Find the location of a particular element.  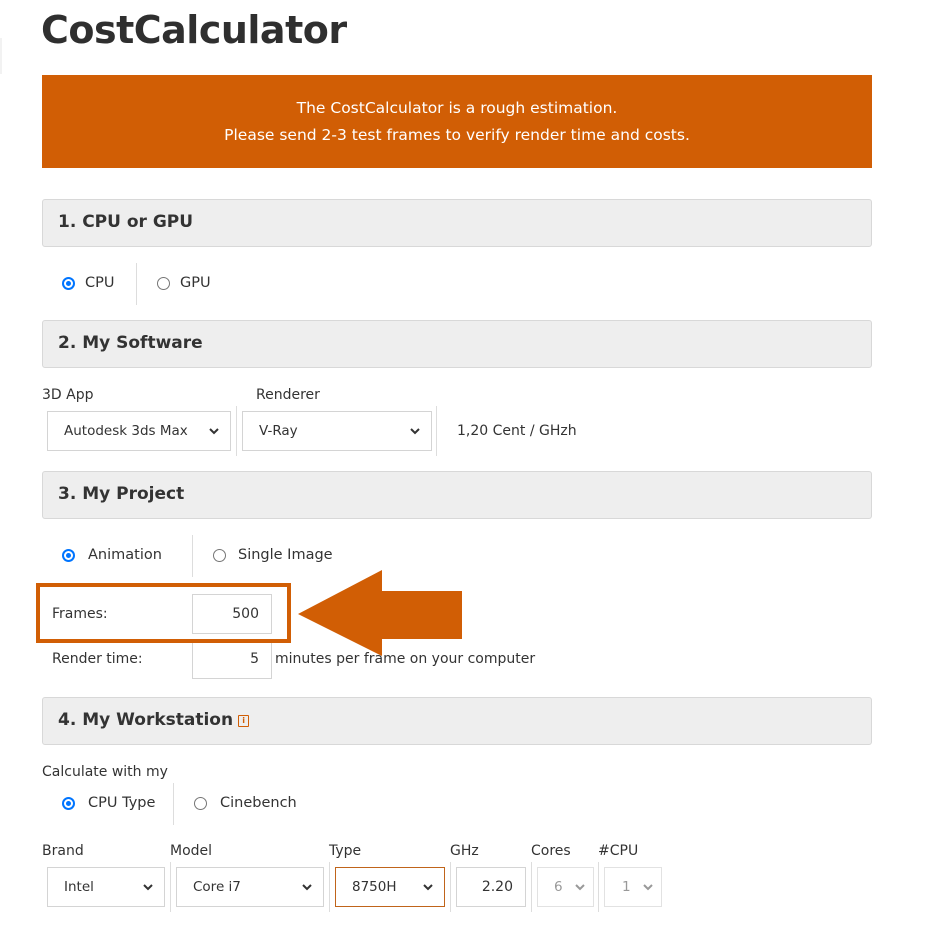

cores-select-value: 6 is located at coordinates (558, 887).